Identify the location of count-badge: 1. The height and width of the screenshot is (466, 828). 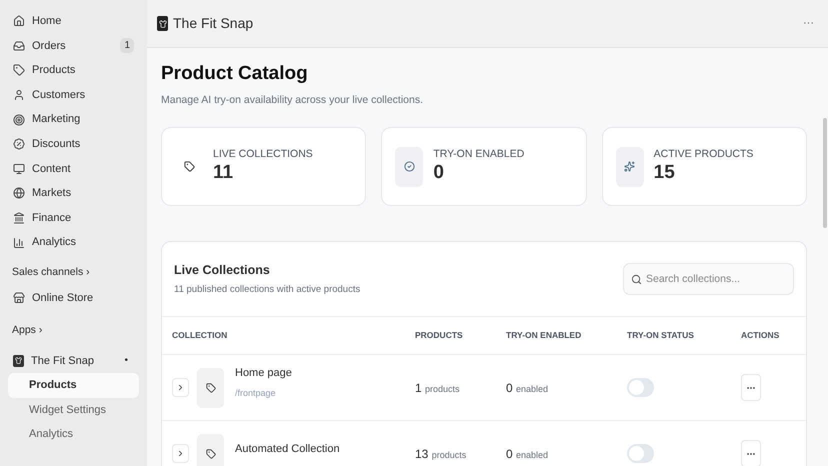
(127, 46).